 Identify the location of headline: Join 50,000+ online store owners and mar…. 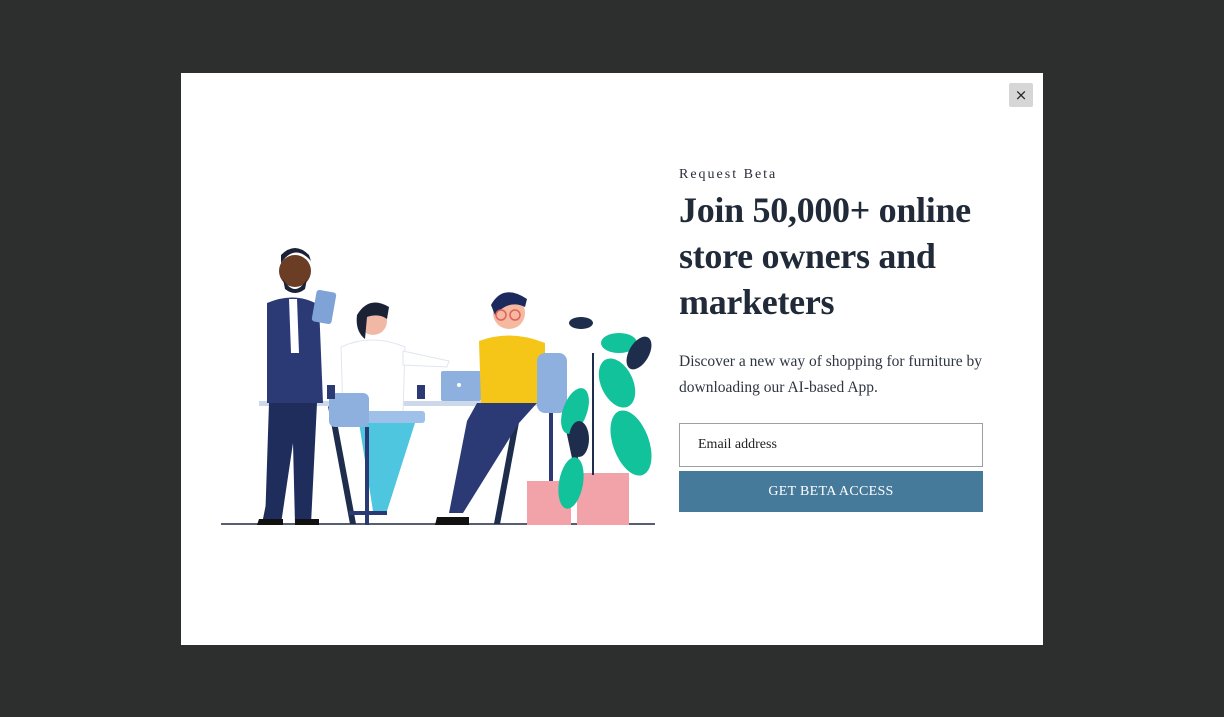
(825, 256).